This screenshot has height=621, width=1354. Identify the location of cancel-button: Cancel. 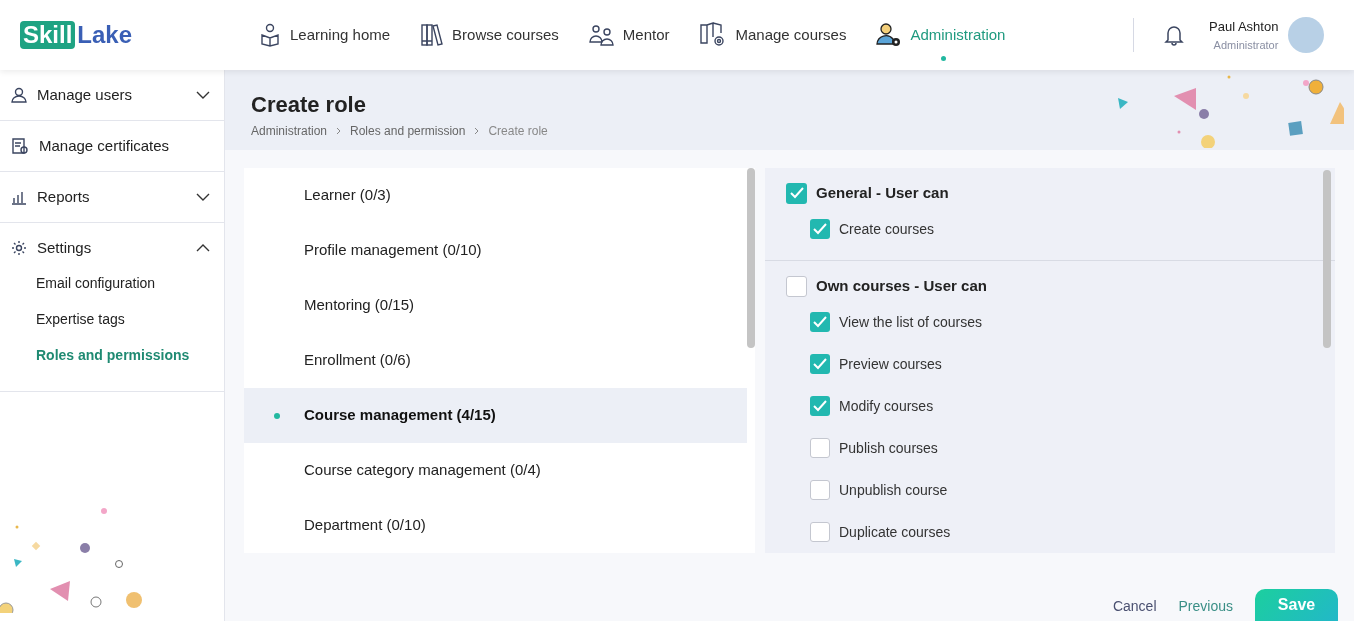
(1134, 606).